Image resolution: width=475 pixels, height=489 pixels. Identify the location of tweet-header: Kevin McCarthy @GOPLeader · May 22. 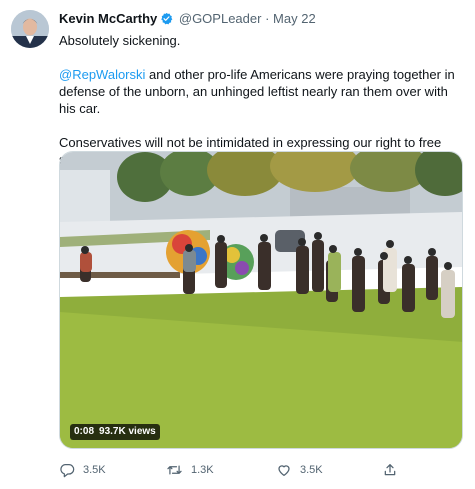
(187, 19).